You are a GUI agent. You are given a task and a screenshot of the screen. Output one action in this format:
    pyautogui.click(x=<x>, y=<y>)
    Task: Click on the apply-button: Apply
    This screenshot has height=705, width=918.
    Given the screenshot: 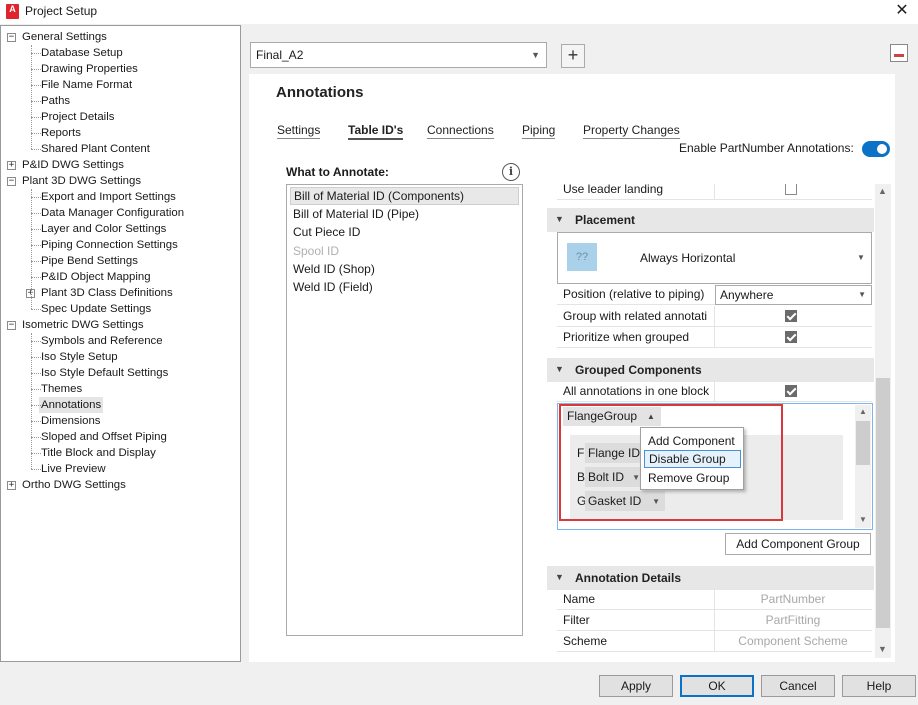 What is the action you would take?
    pyautogui.click(x=636, y=686)
    